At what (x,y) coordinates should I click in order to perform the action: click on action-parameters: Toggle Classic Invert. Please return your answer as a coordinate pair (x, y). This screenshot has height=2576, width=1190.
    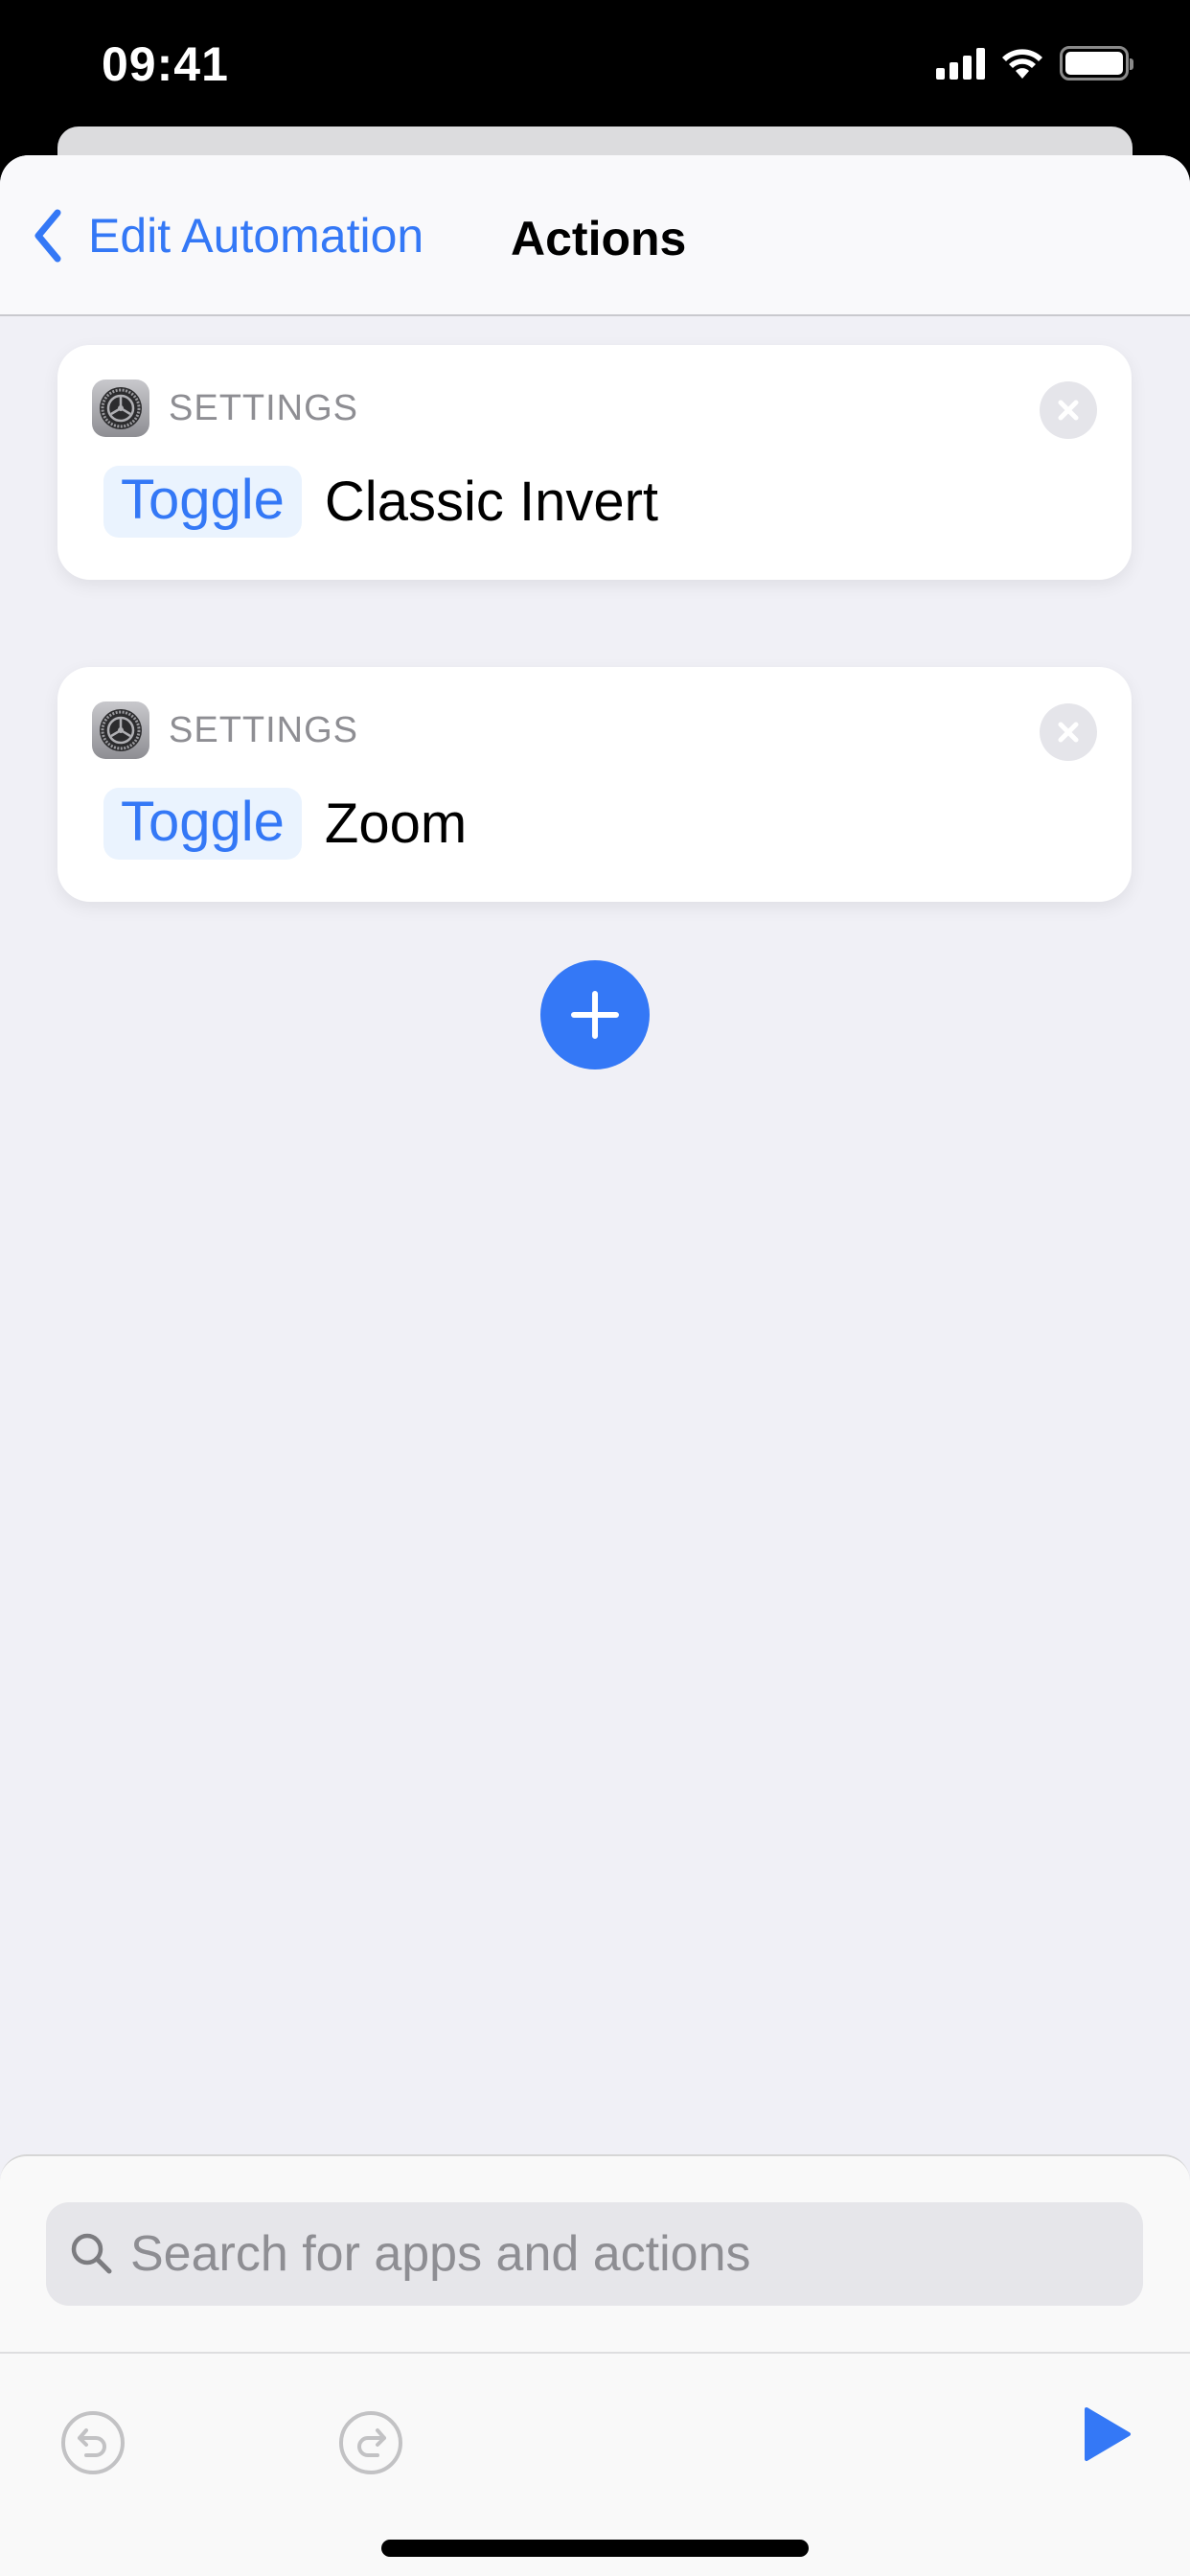
    Looking at the image, I should click on (381, 502).